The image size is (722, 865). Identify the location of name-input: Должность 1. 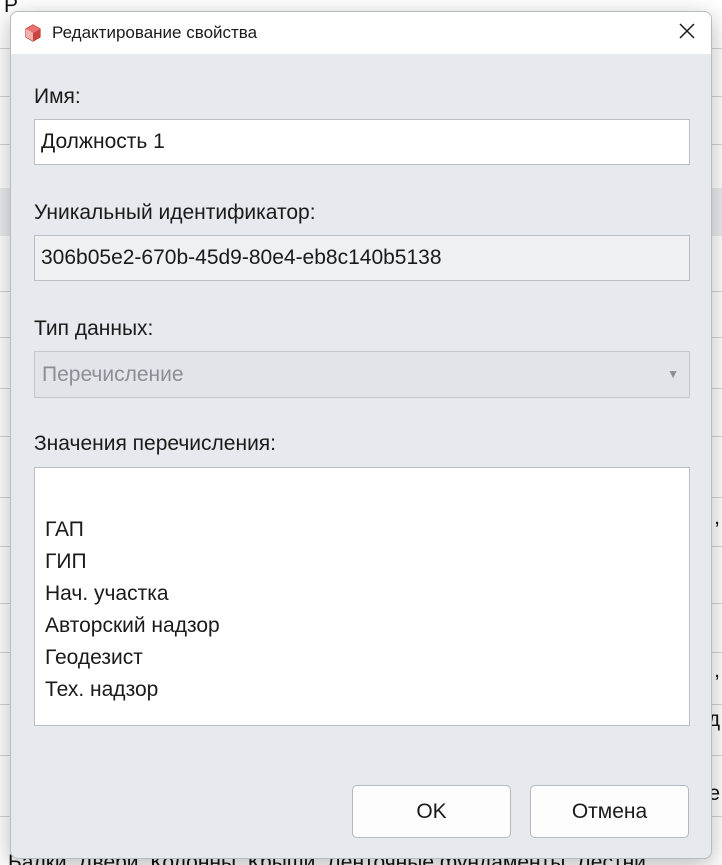
(362, 142).